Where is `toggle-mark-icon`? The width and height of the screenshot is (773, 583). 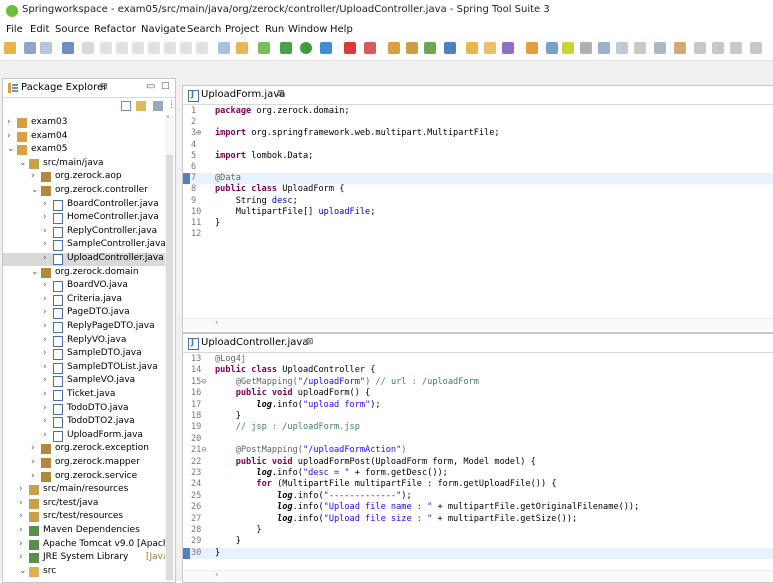
toggle-mark-icon is located at coordinates (586, 48).